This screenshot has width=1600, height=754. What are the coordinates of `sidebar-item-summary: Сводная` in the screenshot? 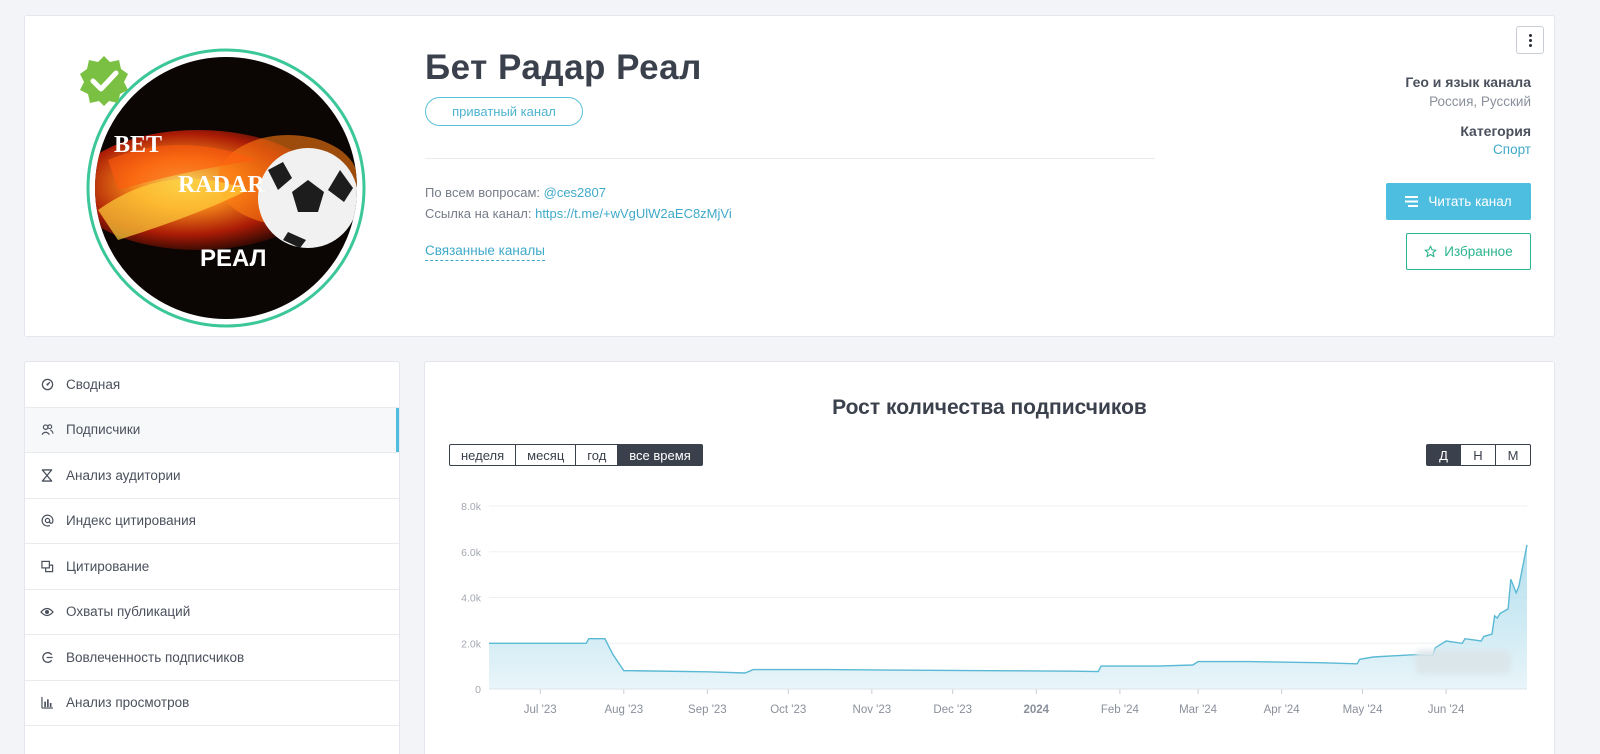 It's located at (212, 385).